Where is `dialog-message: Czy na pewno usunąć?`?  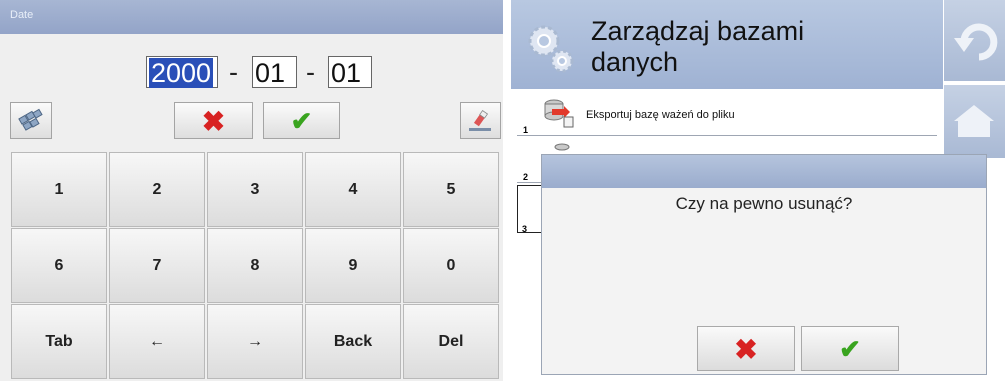 dialog-message: Czy na pewno usunąć? is located at coordinates (764, 203).